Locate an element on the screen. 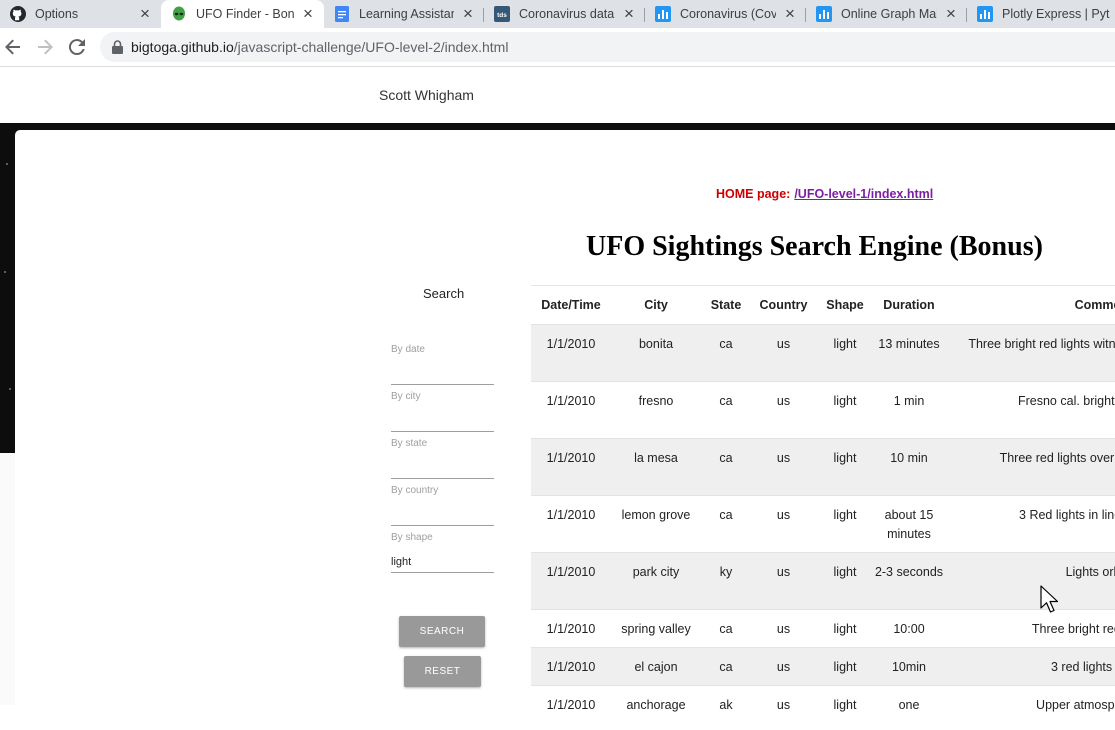 This screenshot has width=1115, height=730. forward-arrow-icon is located at coordinates (45, 47).